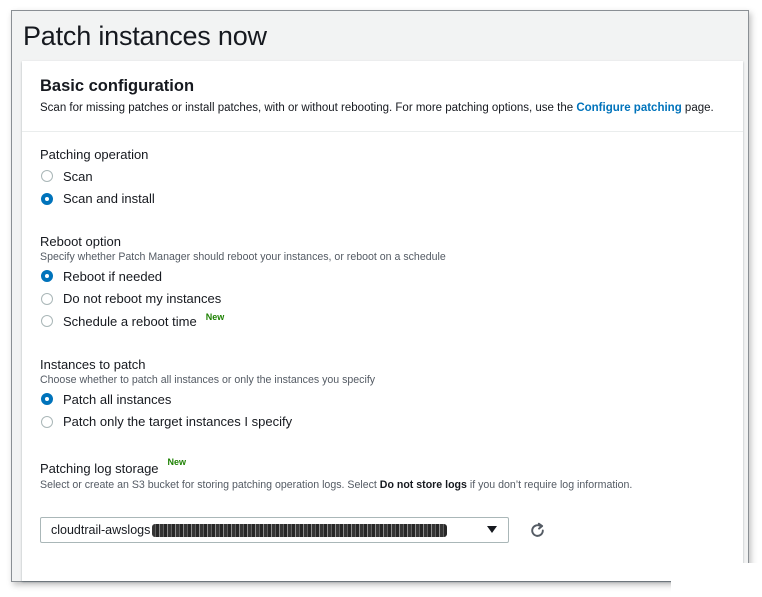 The width and height of the screenshot is (762, 597). I want to click on radio-label: Scan and install, so click(109, 199).